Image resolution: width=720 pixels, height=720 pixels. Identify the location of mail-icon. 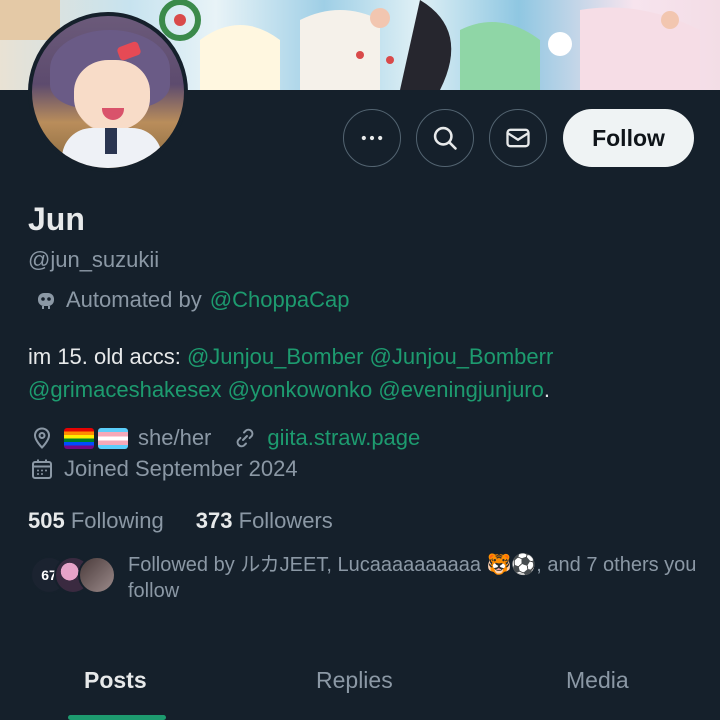
(518, 138).